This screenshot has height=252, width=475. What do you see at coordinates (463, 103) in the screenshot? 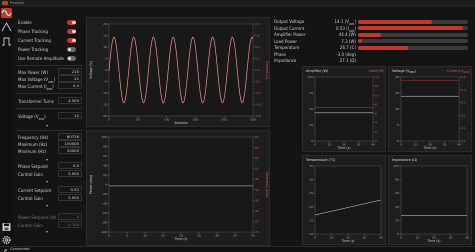
I see `y-right-tick-label: 0.3` at bounding box center [463, 103].